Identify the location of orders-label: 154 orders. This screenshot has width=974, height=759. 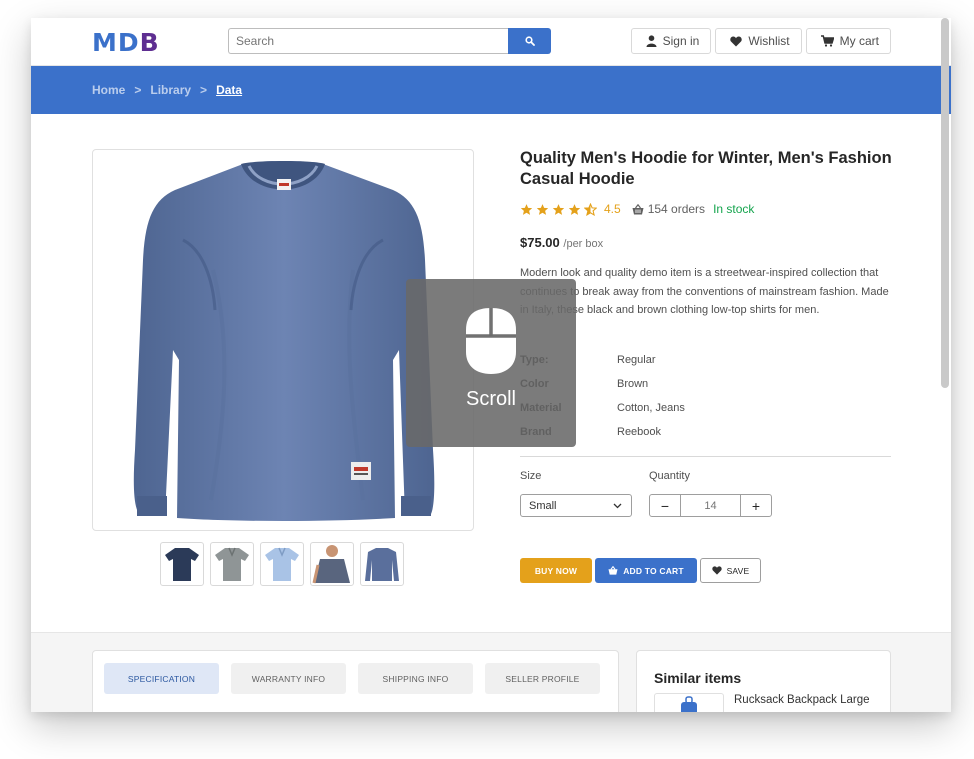
(676, 209).